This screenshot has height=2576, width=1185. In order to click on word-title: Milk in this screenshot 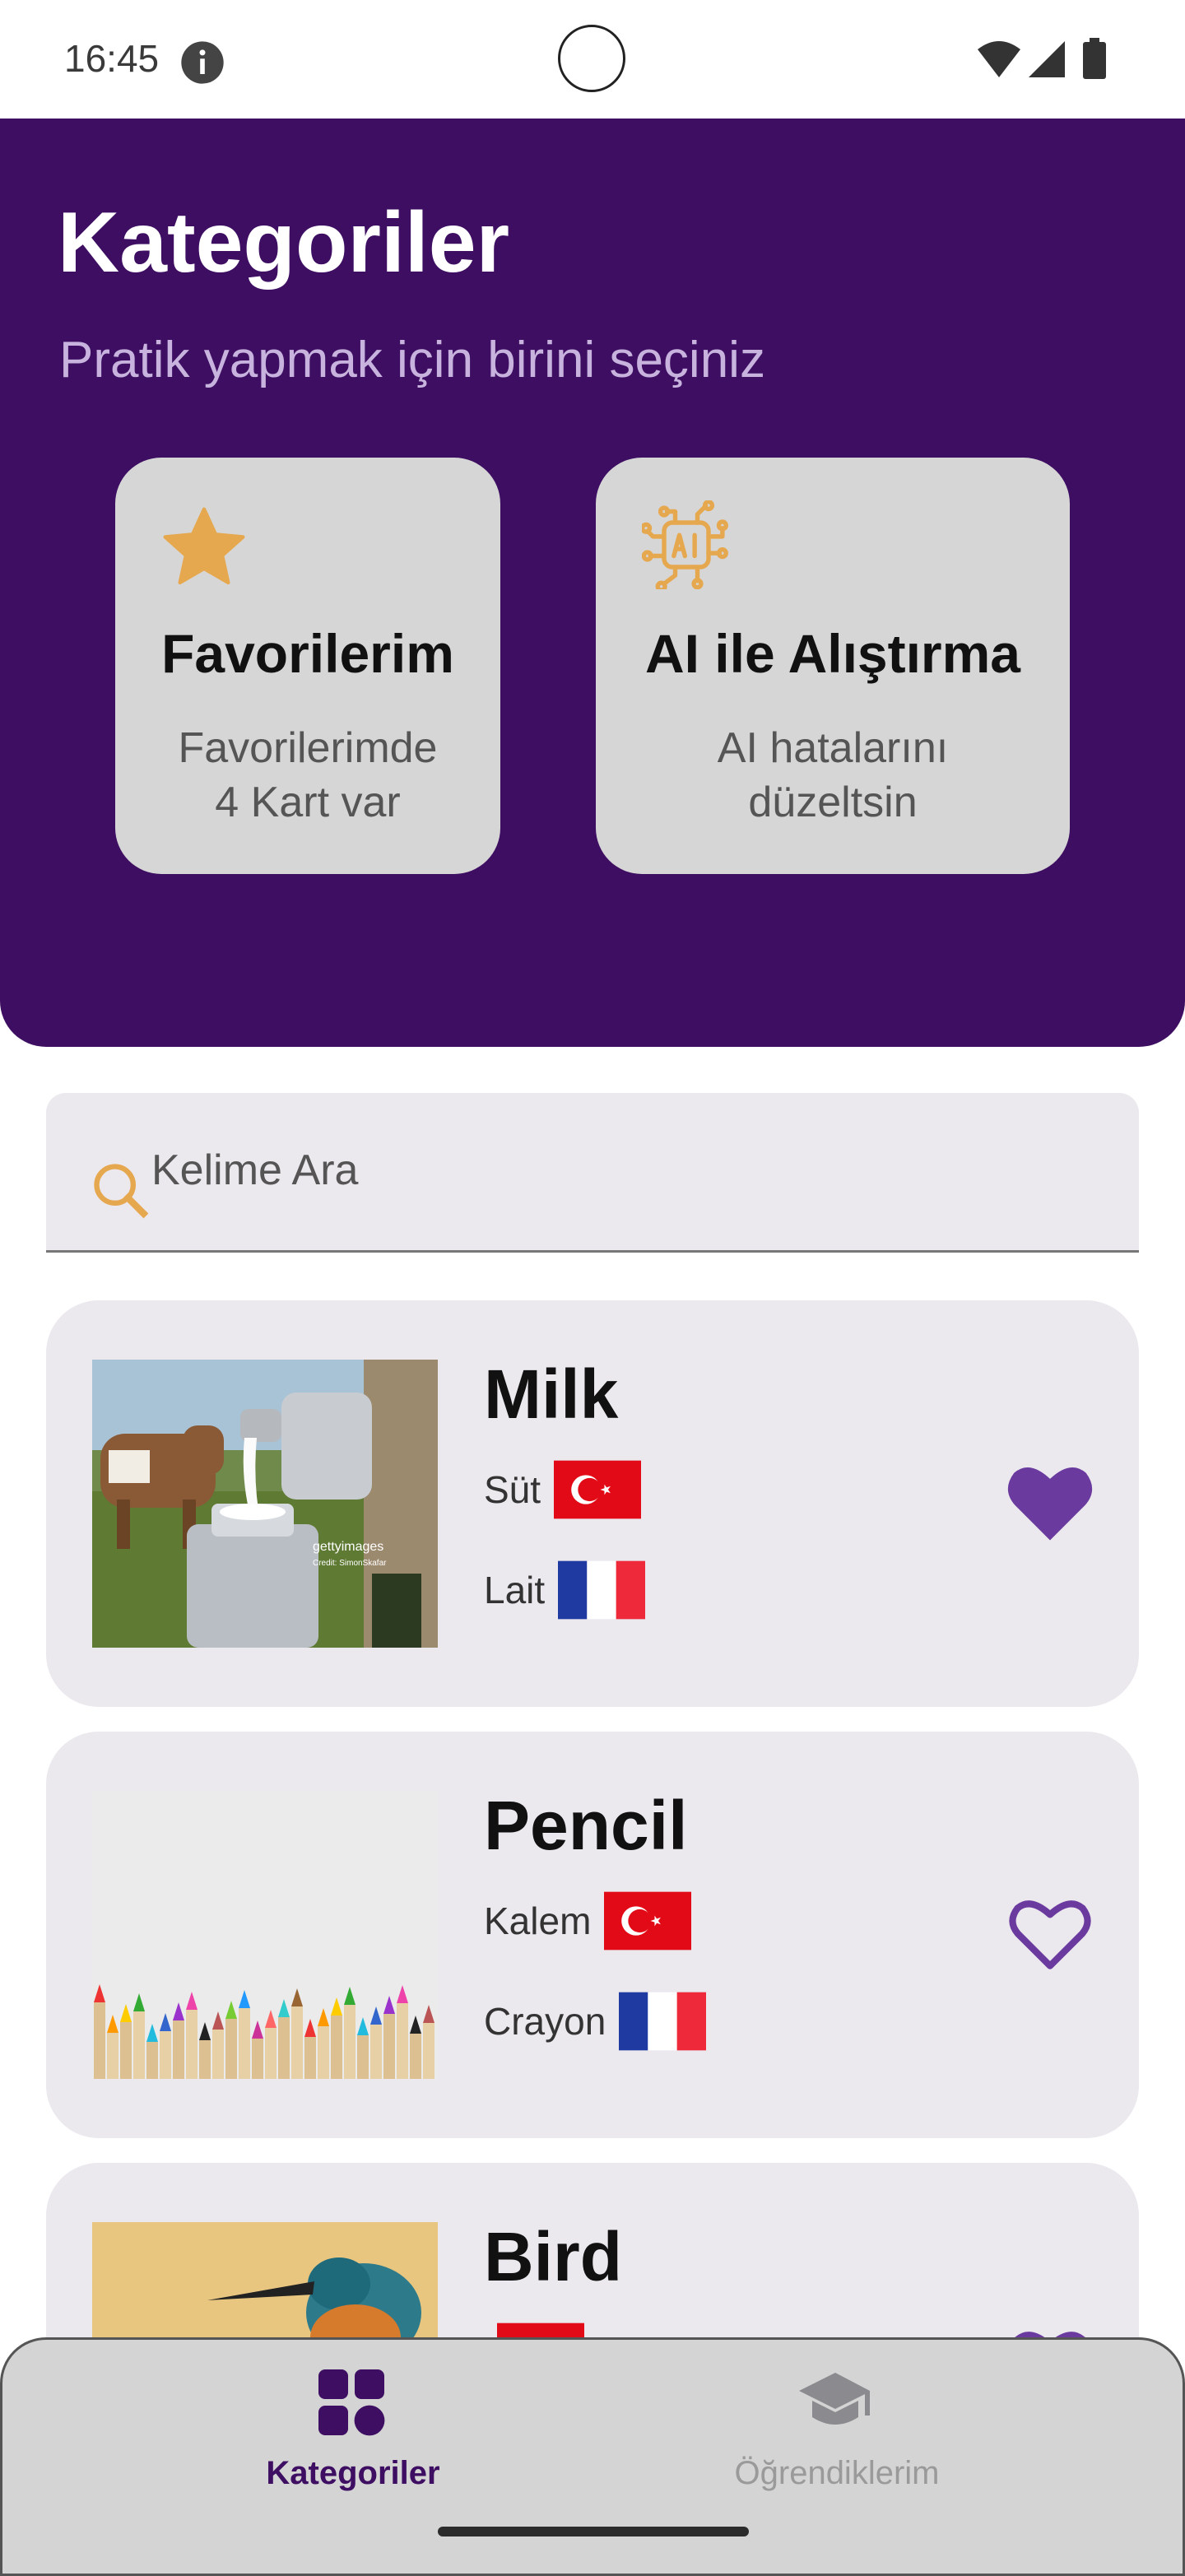, I will do `click(551, 1394)`.